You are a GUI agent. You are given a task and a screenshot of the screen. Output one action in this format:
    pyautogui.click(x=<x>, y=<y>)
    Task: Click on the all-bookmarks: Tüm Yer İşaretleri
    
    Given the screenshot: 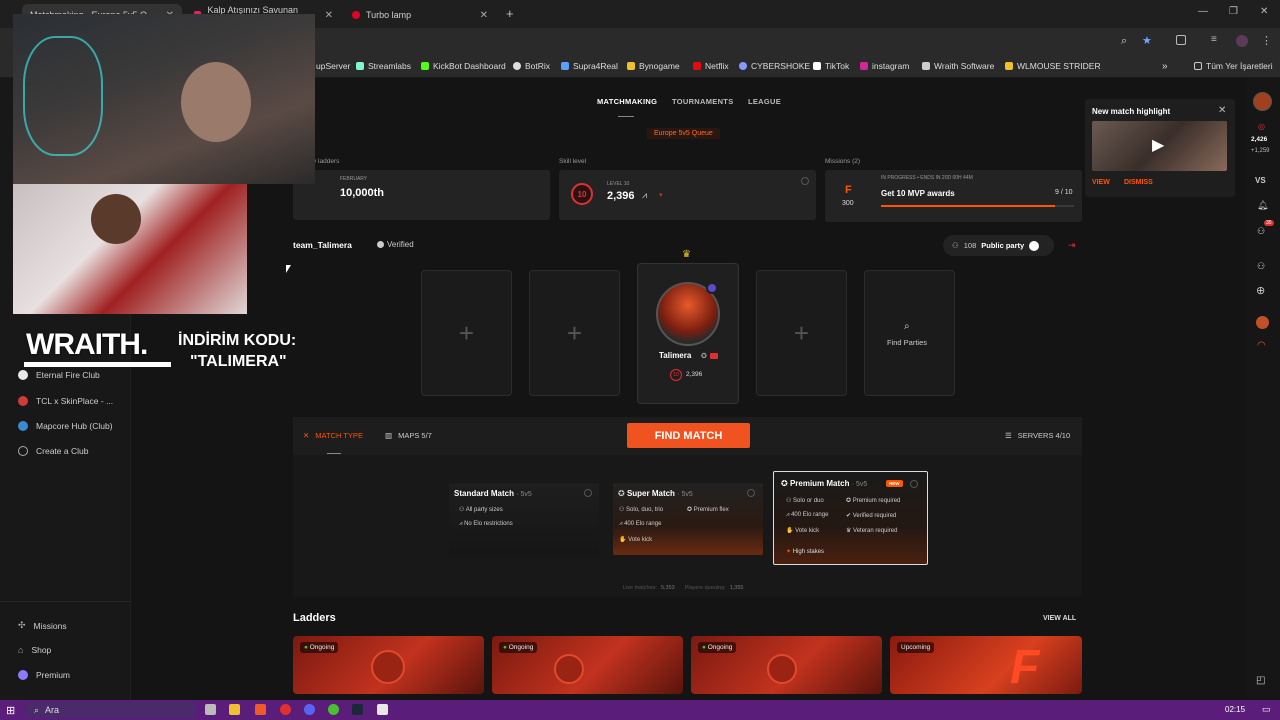 What is the action you would take?
    pyautogui.click(x=1233, y=66)
    